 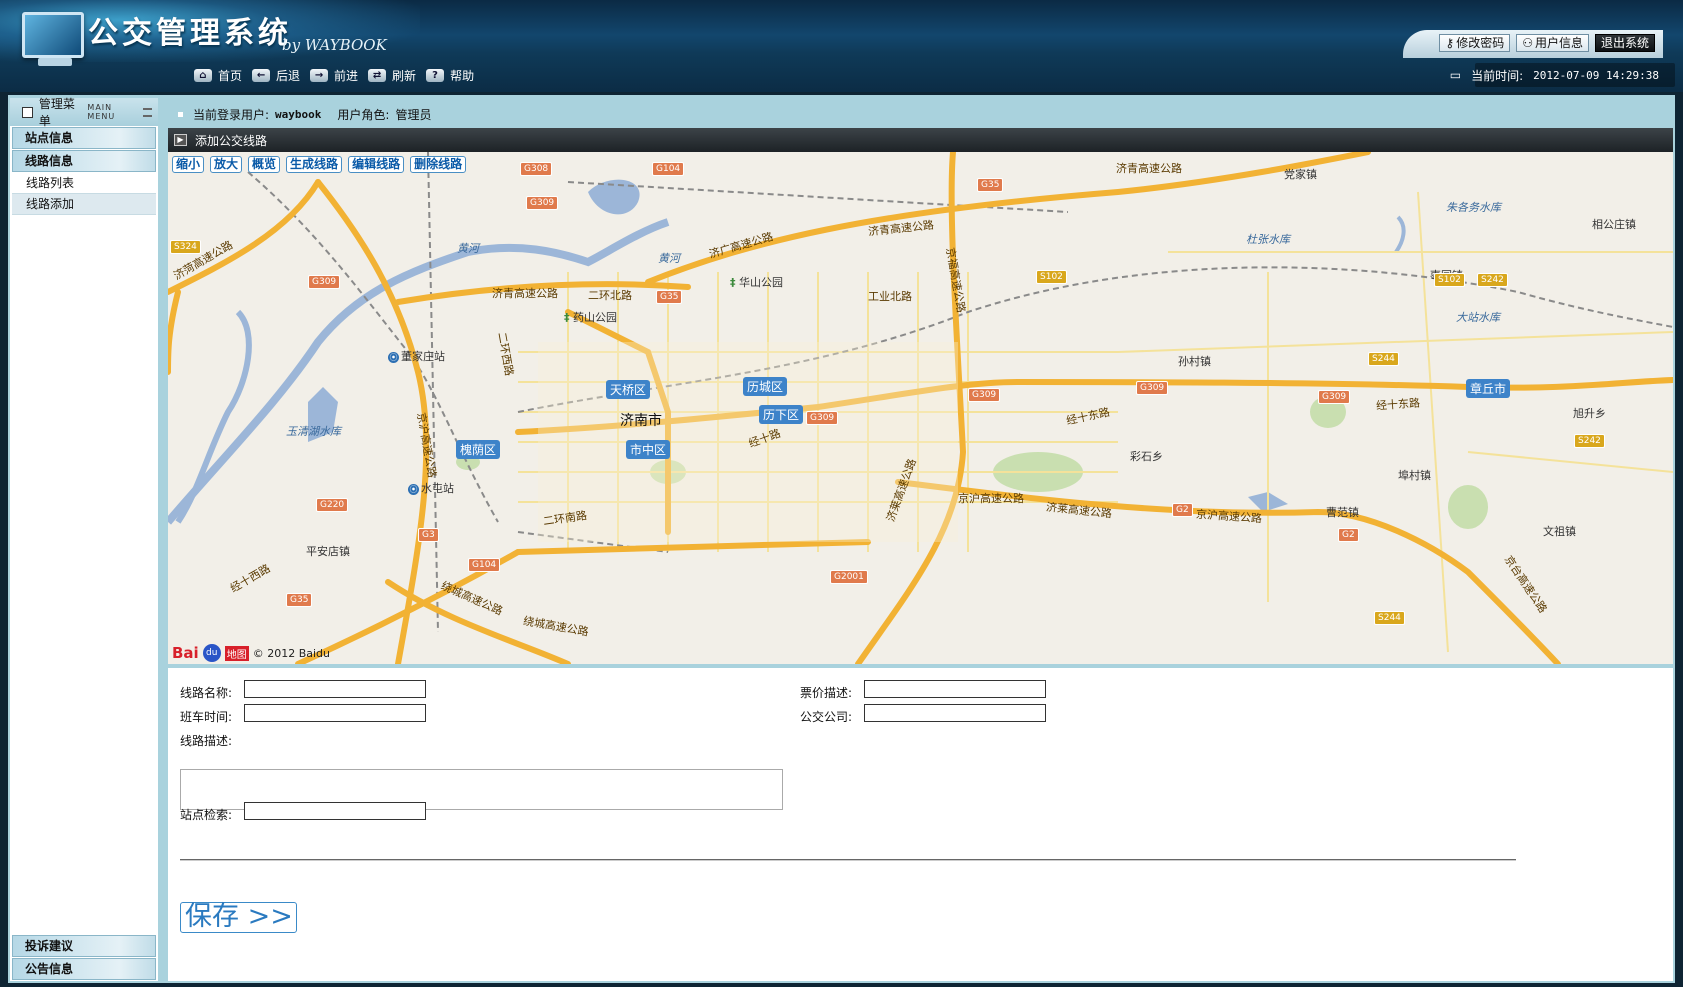 I want to click on map-toolbar: 缩小 放大 概览 生成线路 编辑线路 删除线路, so click(x=319, y=164).